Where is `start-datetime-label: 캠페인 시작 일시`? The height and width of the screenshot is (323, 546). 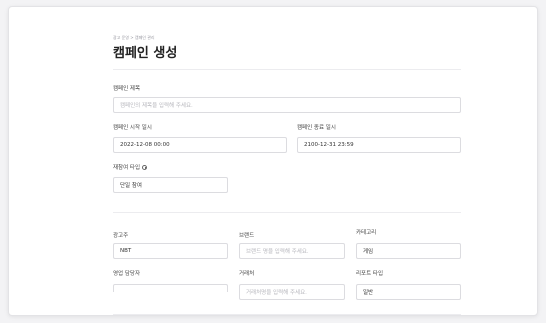
start-datetime-label: 캠페인 시작 일시 is located at coordinates (132, 128).